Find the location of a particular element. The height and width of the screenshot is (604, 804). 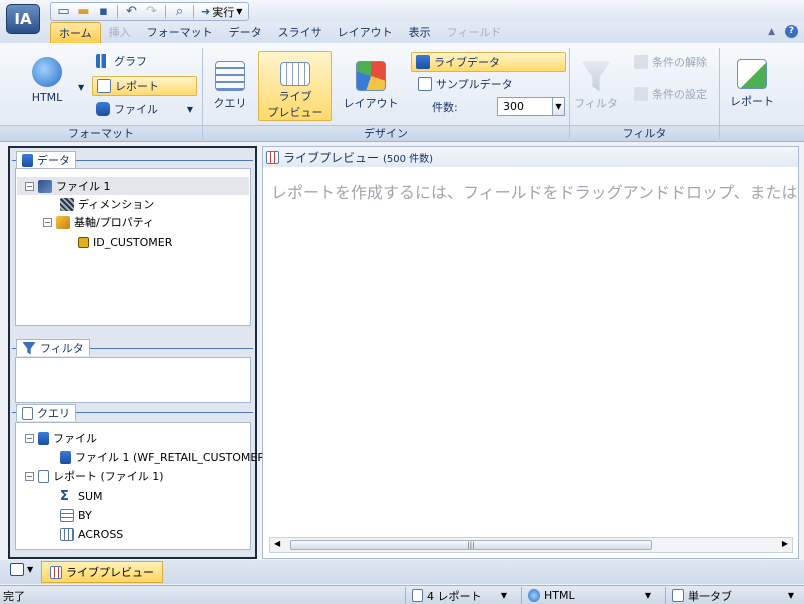

across-grid-icon is located at coordinates (67, 534).